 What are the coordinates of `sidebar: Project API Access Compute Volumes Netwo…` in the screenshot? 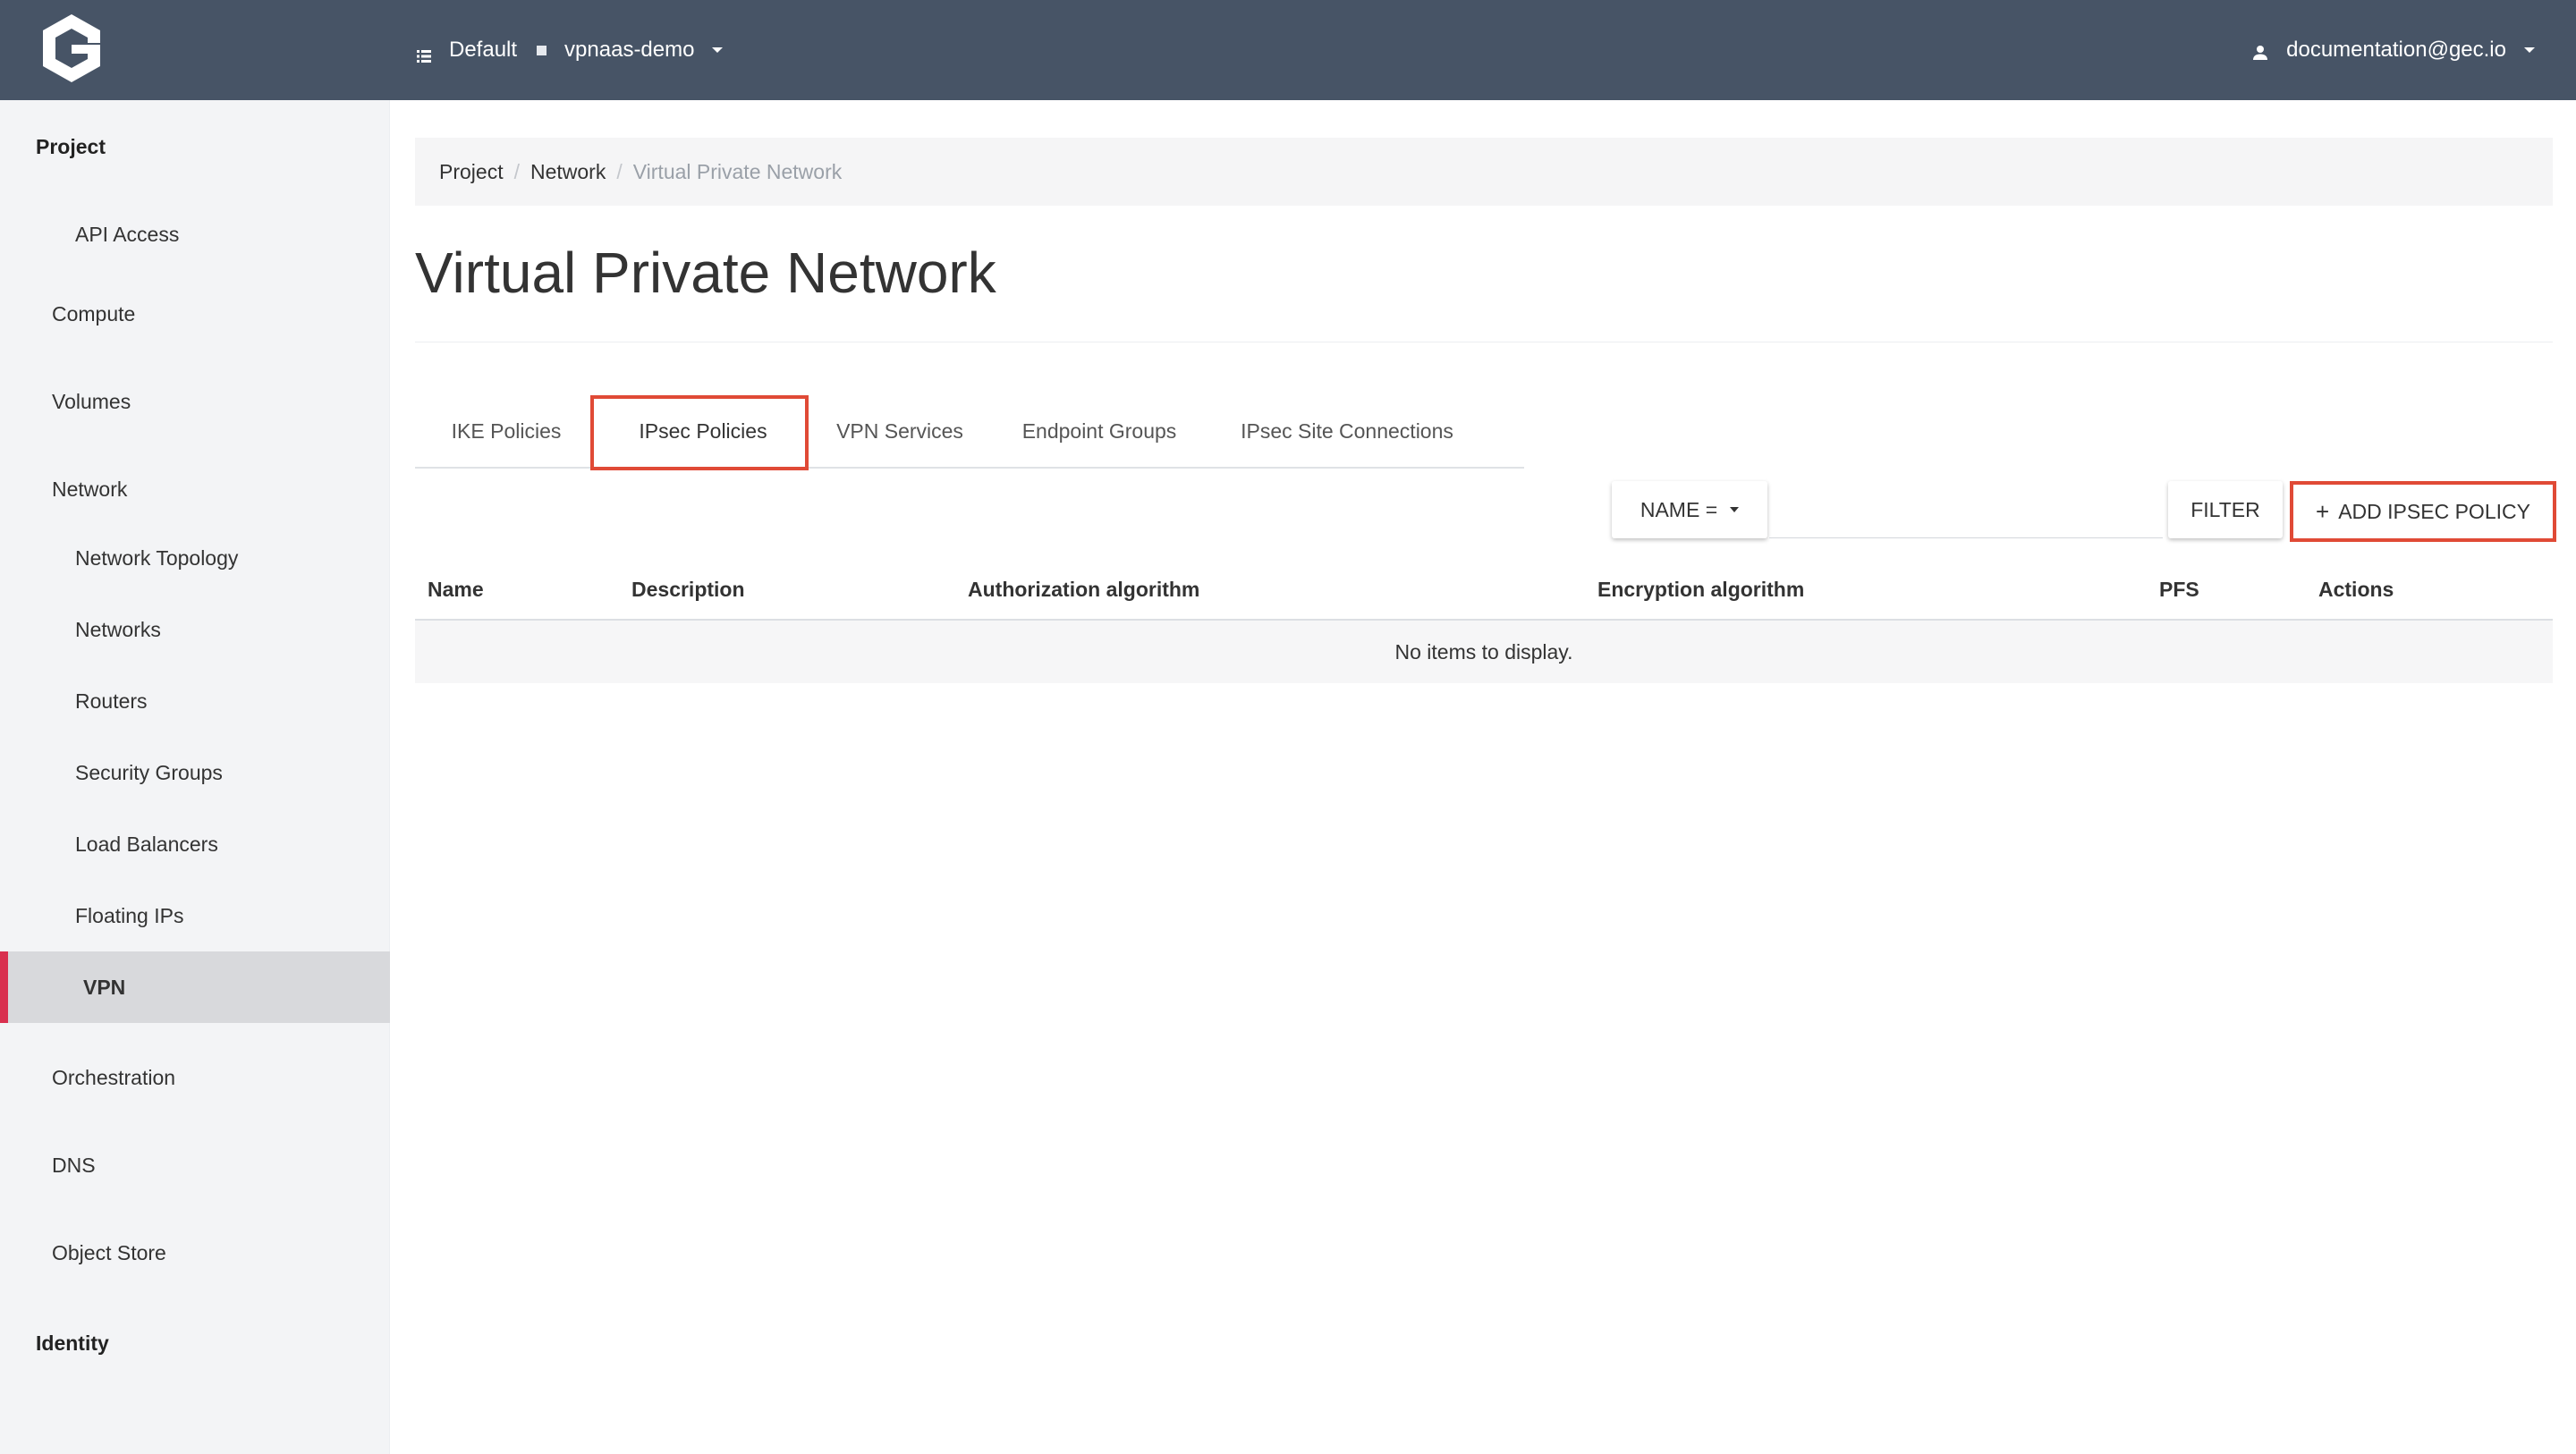 It's located at (195, 777).